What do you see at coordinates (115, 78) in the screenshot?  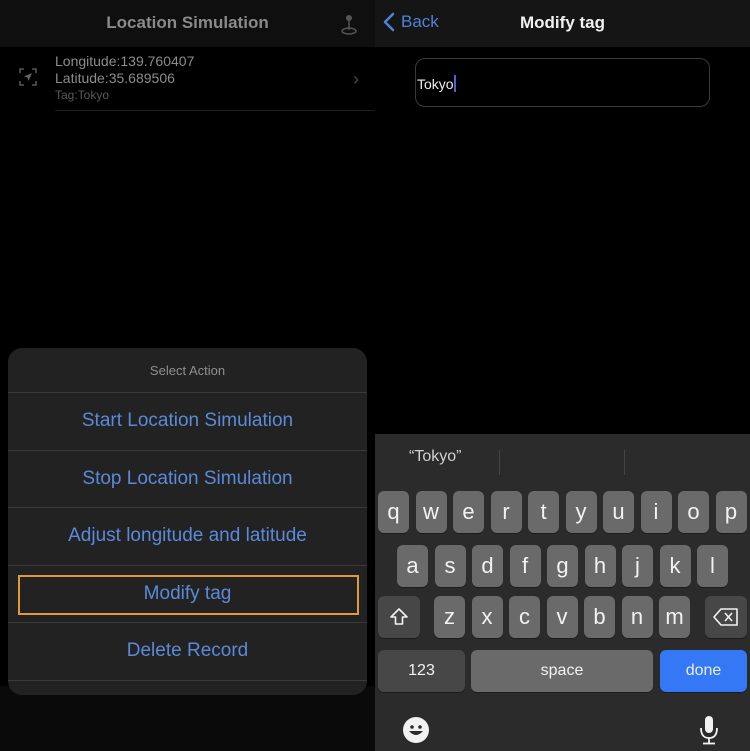 I see `latitude-text: Latitude:35.689506` at bounding box center [115, 78].